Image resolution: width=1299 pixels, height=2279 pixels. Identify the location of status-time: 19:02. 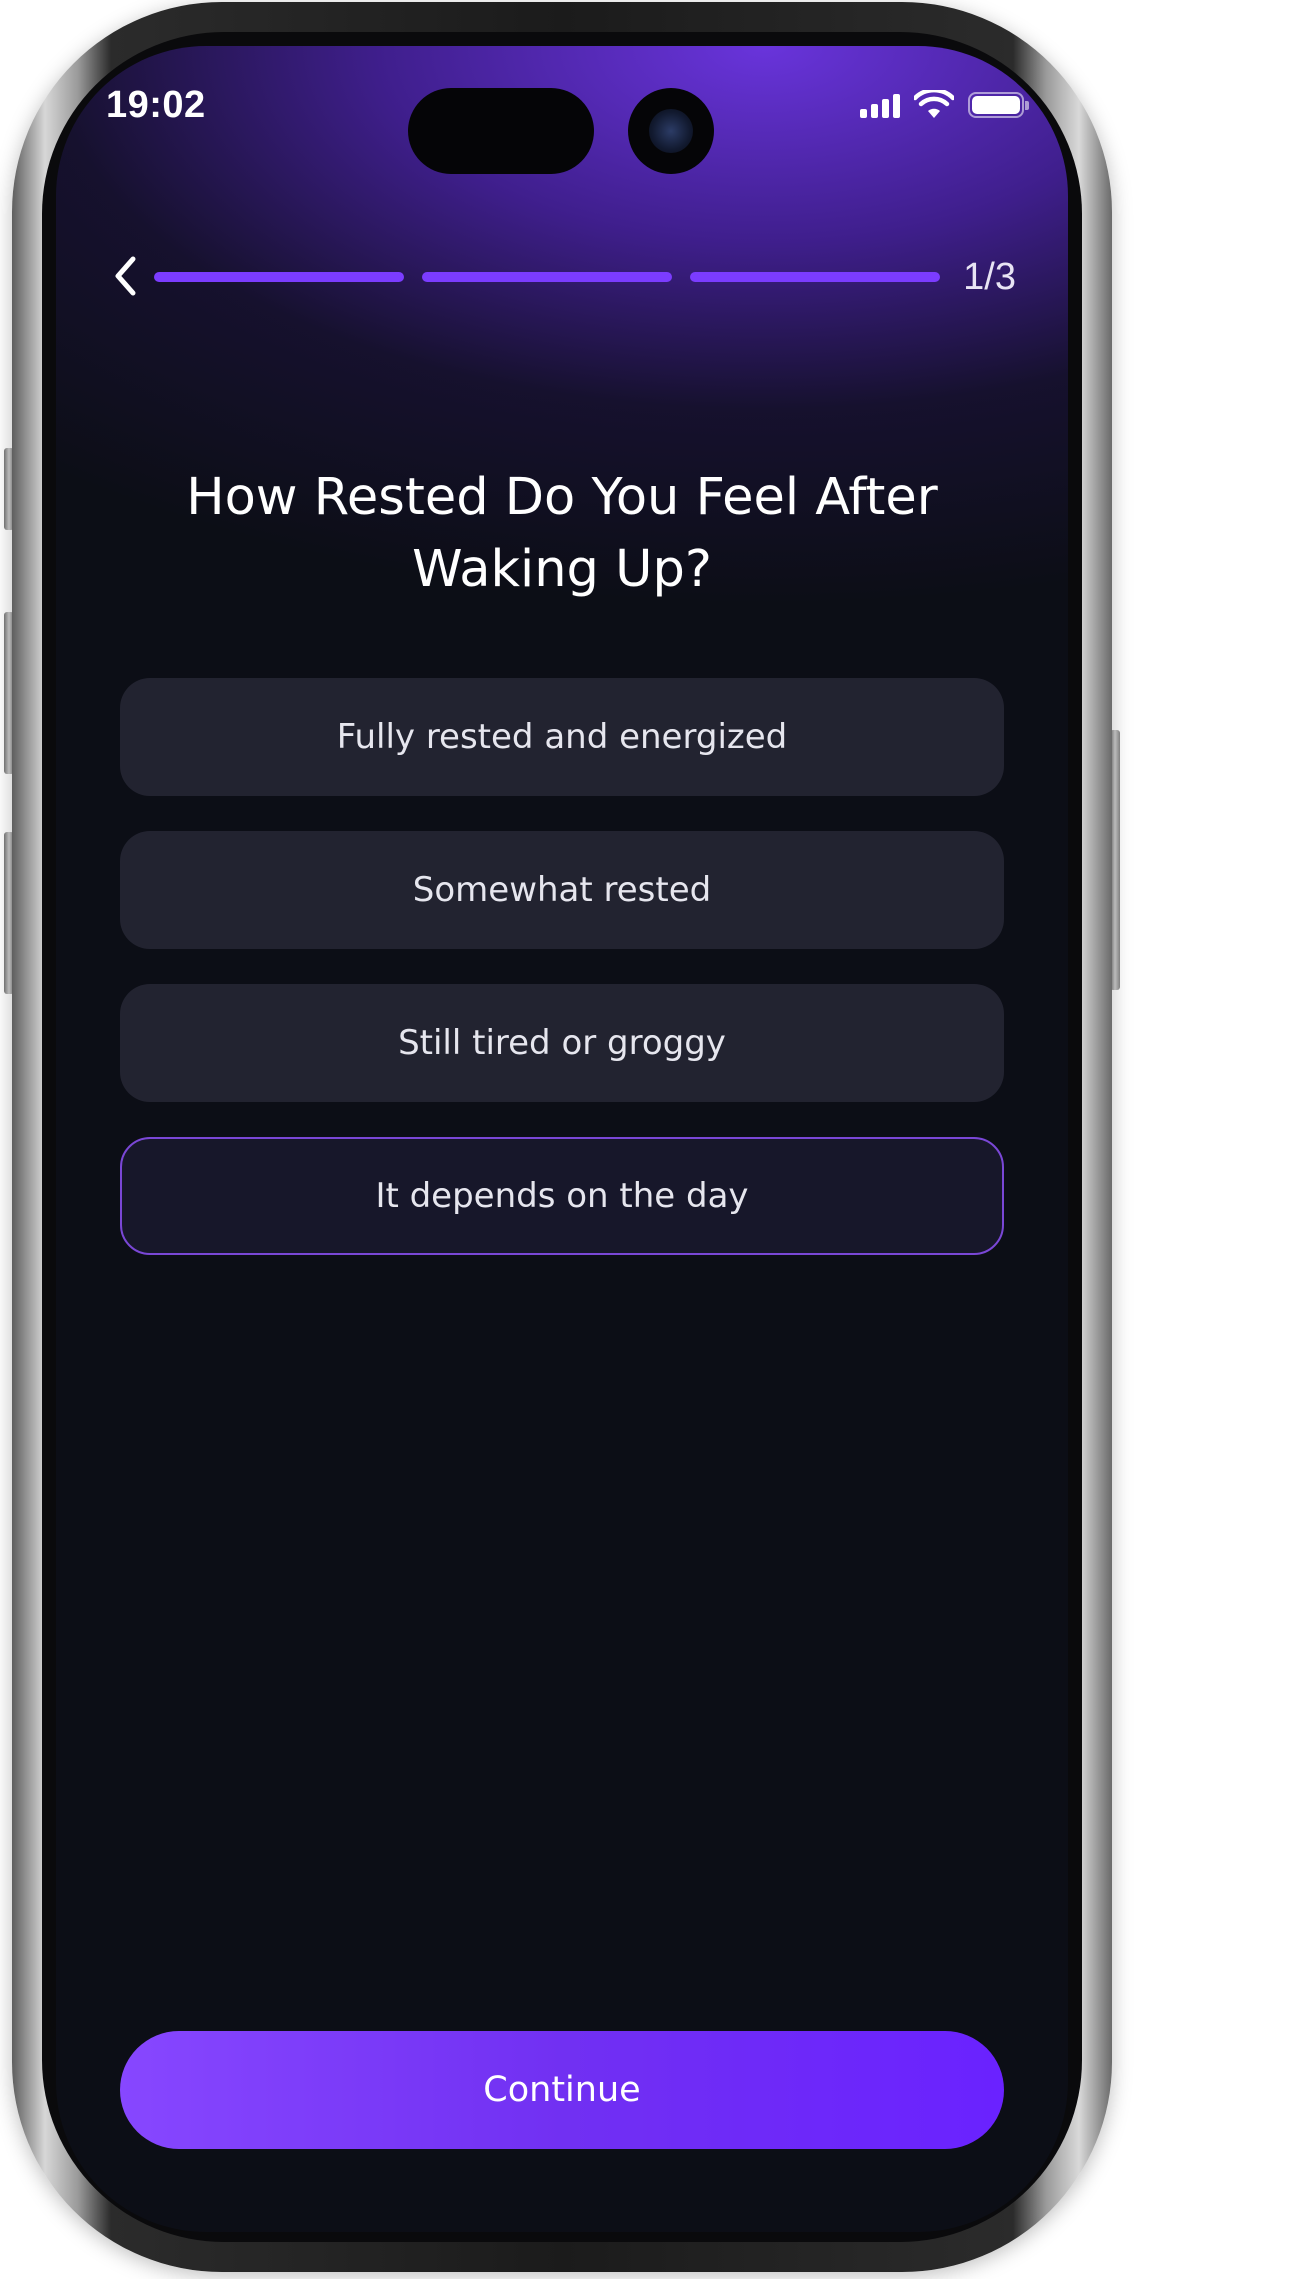
(156, 105).